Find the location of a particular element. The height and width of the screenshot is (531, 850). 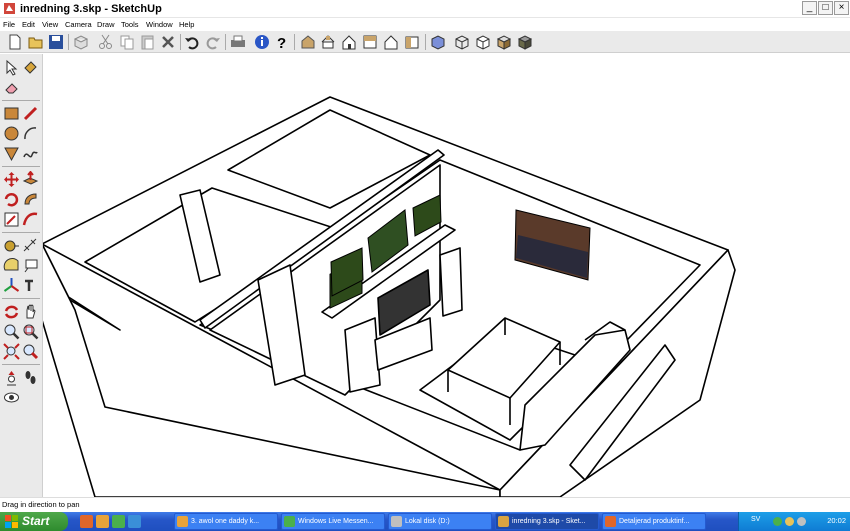

start-label: Start is located at coordinates (36, 521).